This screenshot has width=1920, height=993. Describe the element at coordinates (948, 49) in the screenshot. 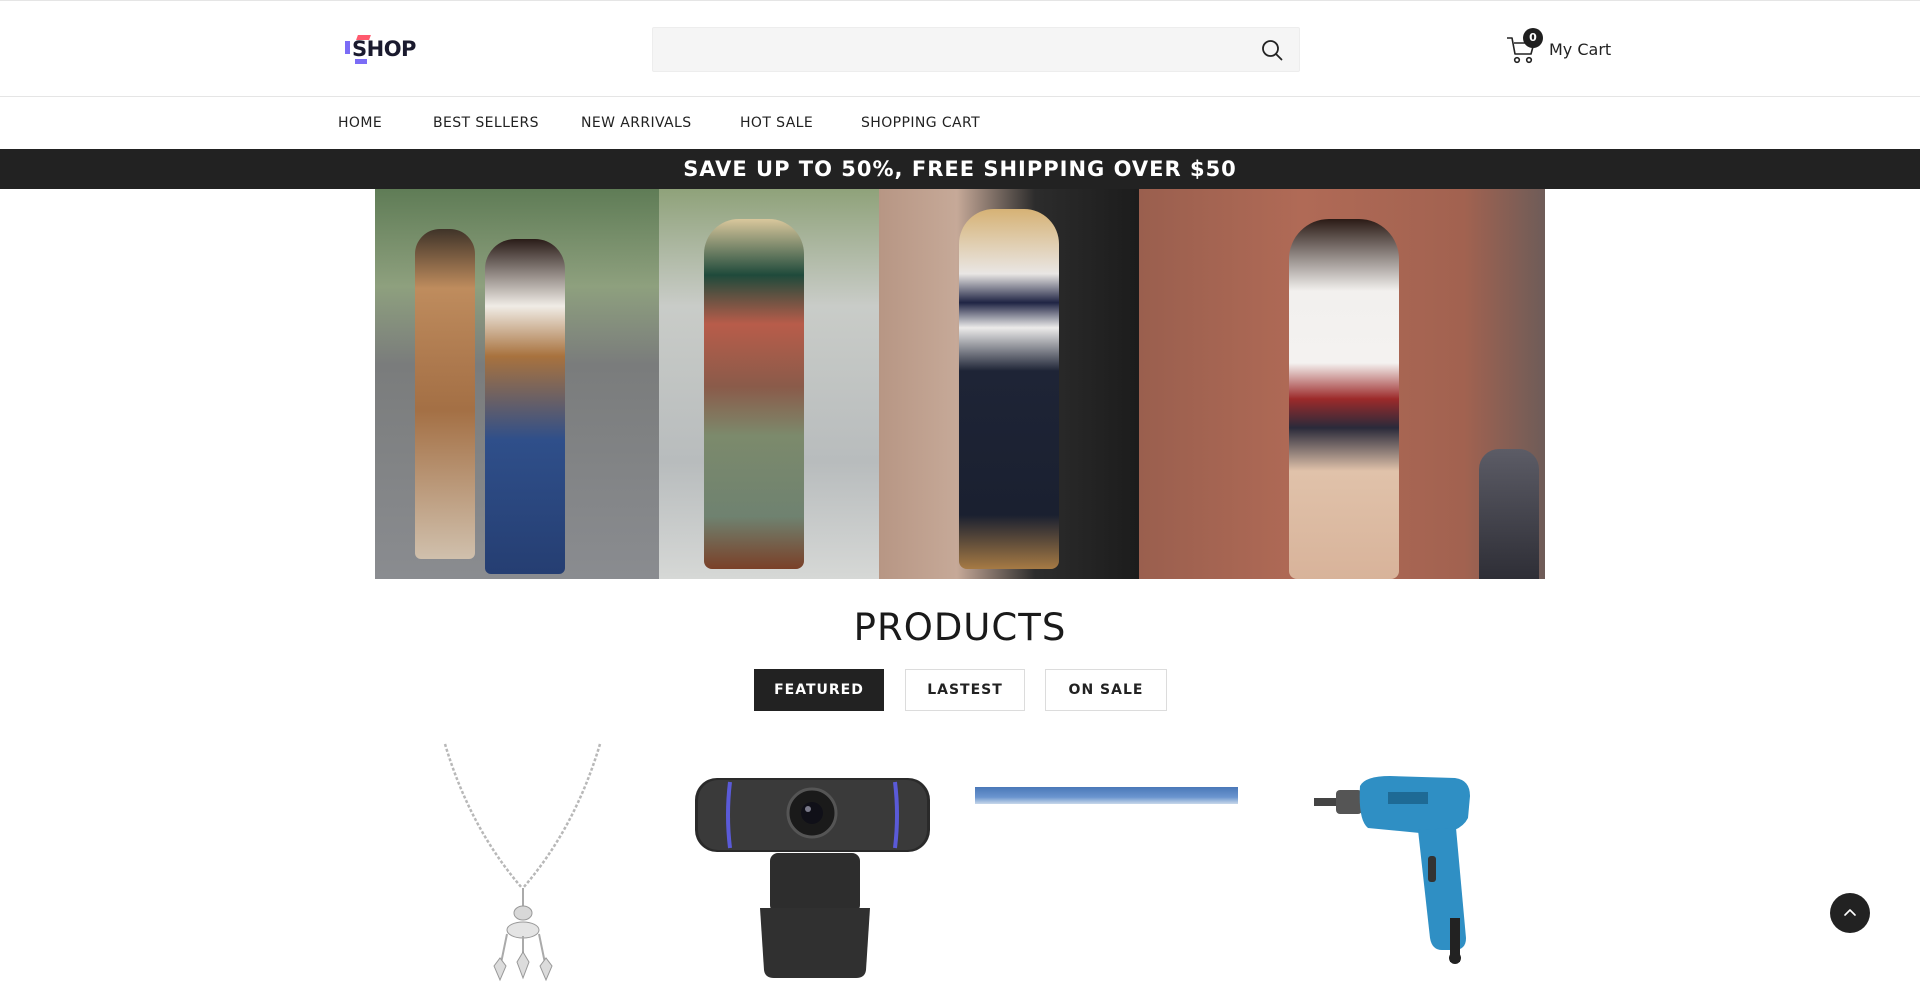

I see `search-input` at that location.